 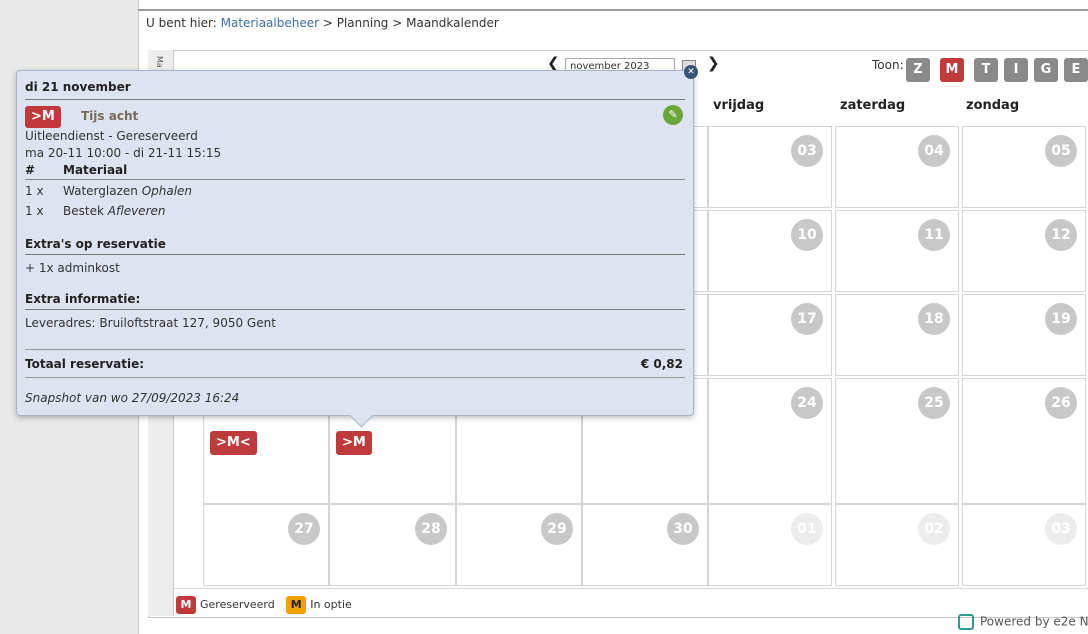 I want to click on day-cell: 30, so click(x=645, y=545).